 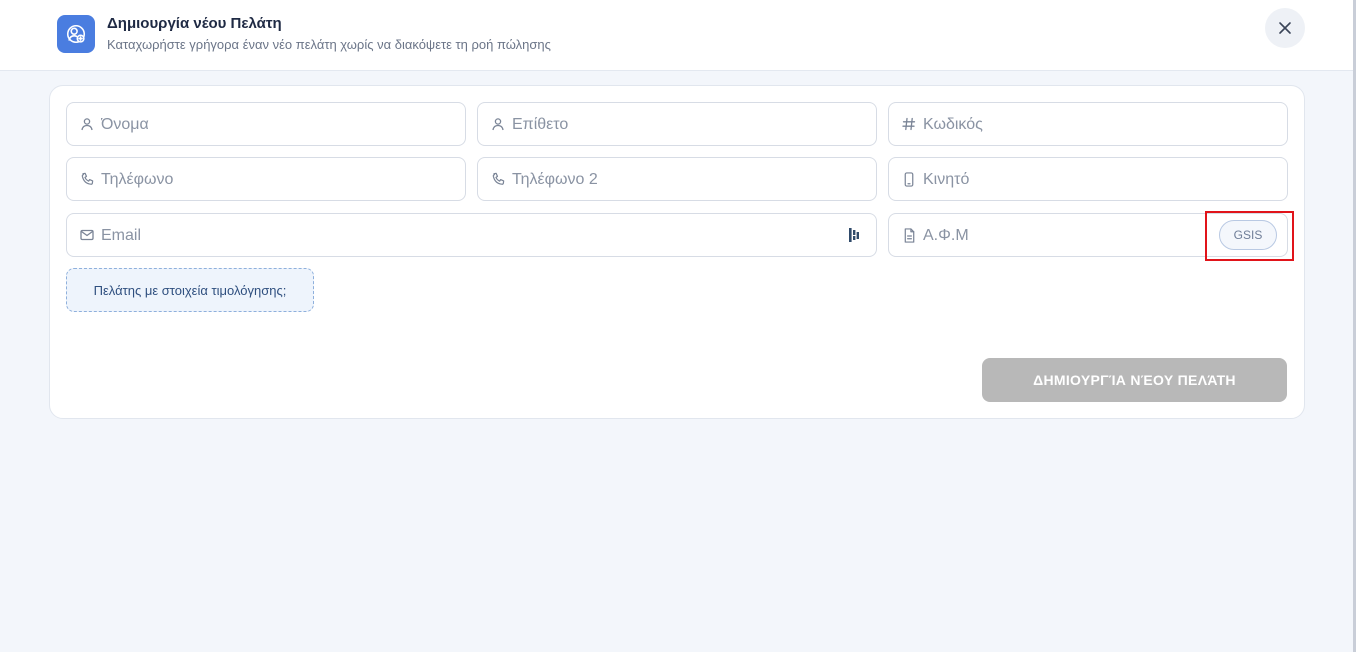 I want to click on document-icon, so click(x=909, y=235).